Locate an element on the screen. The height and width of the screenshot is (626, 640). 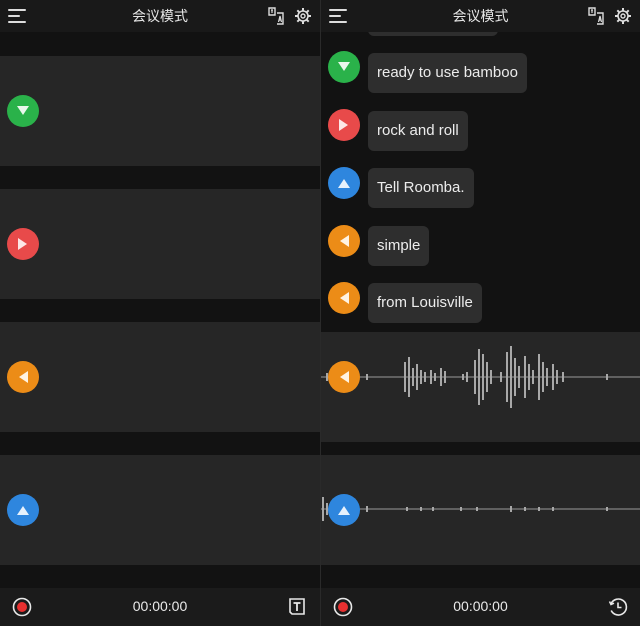
message-bubble: ready to use bamboo is located at coordinates (447, 73).